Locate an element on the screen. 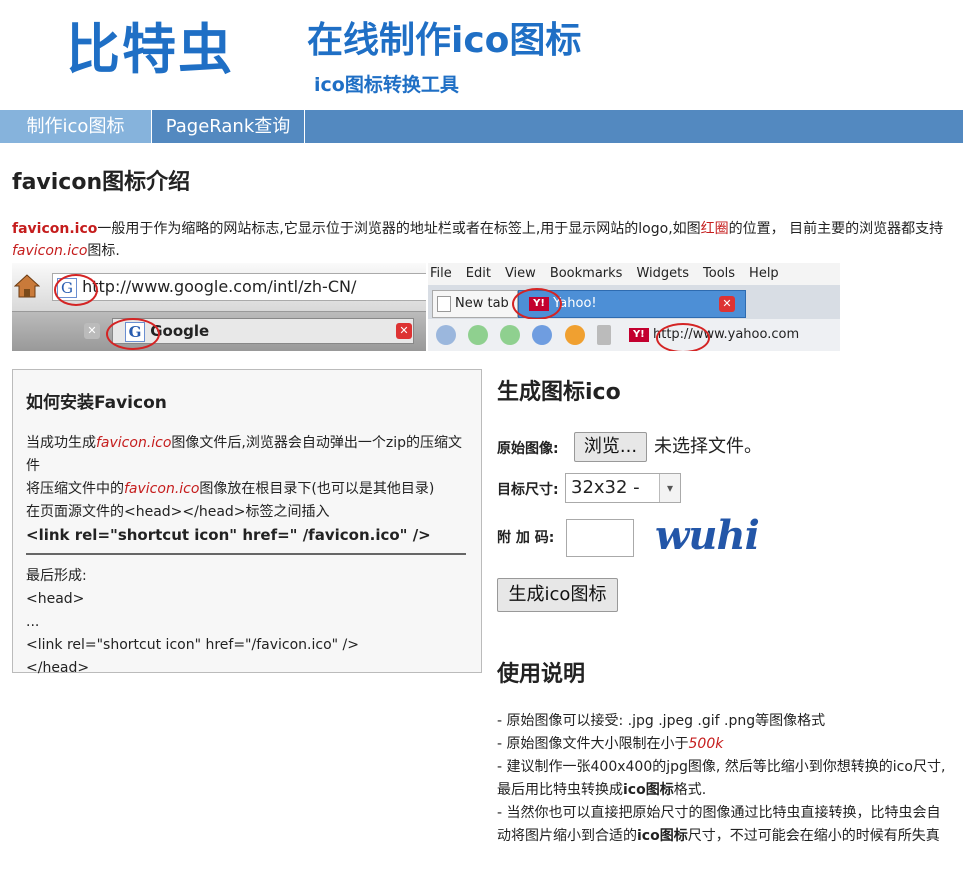  menu-view: View is located at coordinates (520, 273).